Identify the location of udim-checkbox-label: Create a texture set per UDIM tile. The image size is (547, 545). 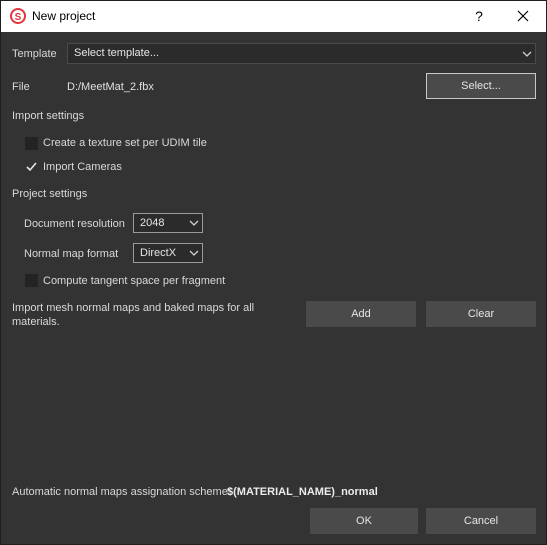
(125, 143).